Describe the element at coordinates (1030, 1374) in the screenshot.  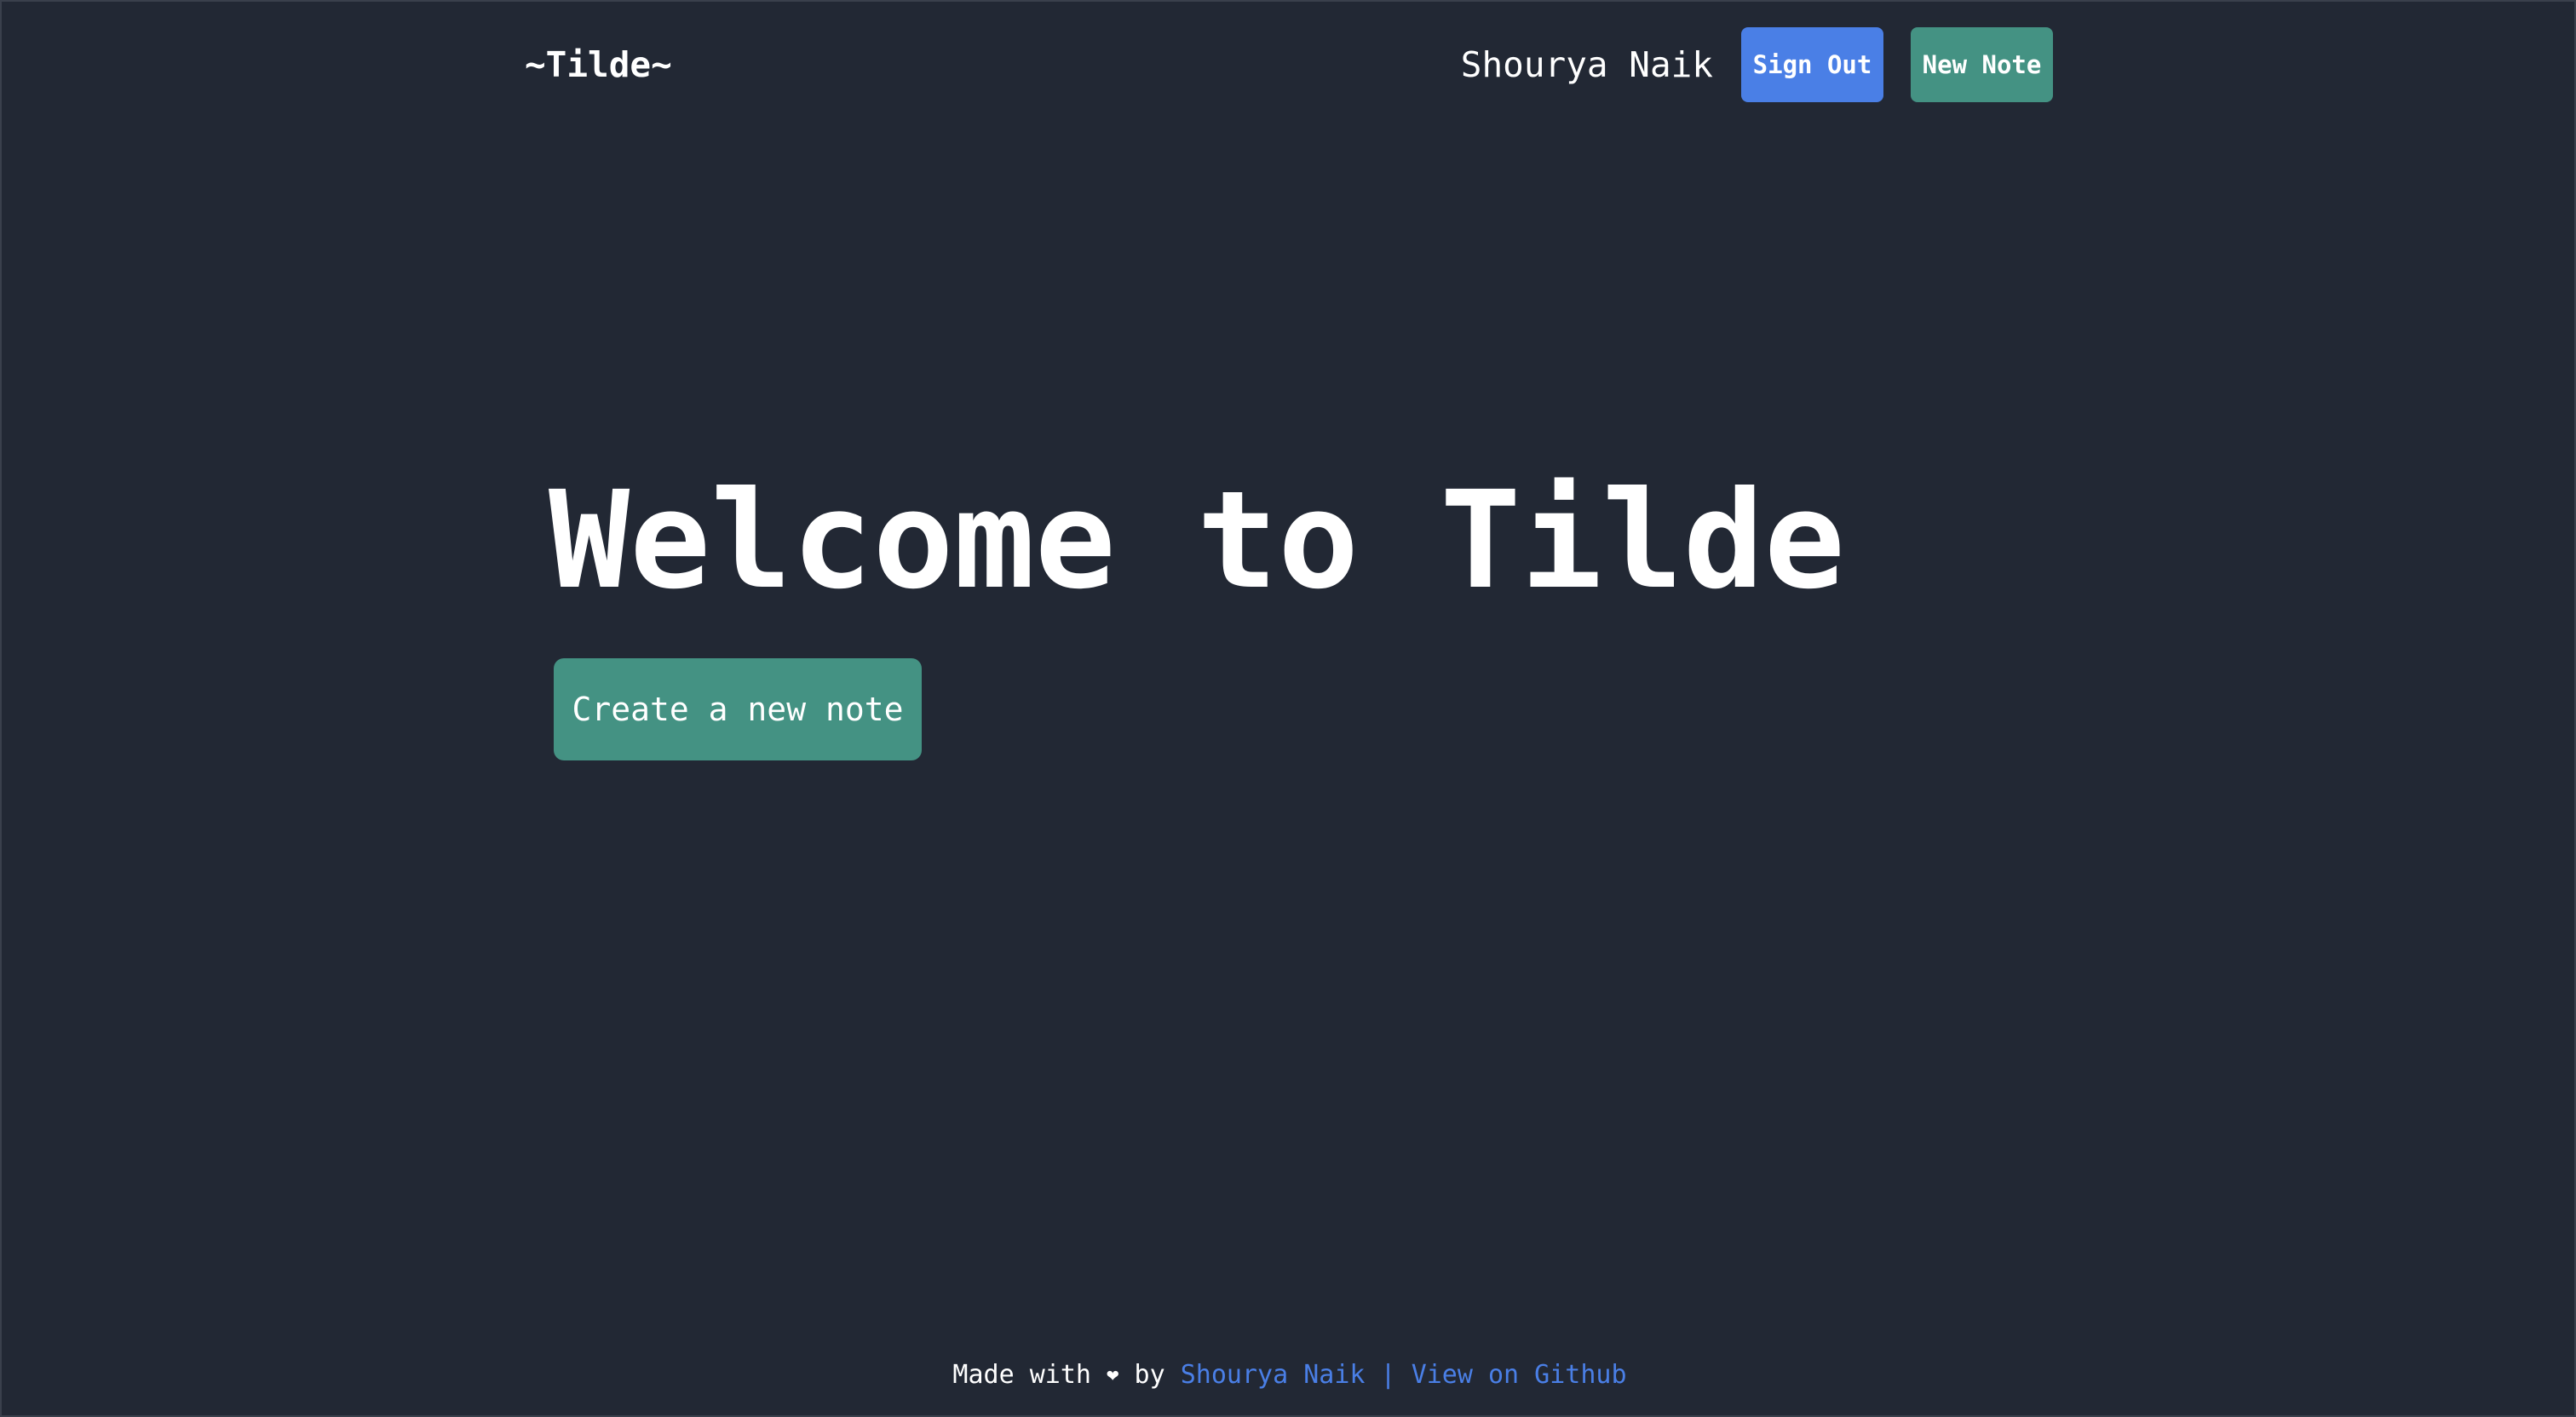
I see `footer-made-with: Made with` at that location.